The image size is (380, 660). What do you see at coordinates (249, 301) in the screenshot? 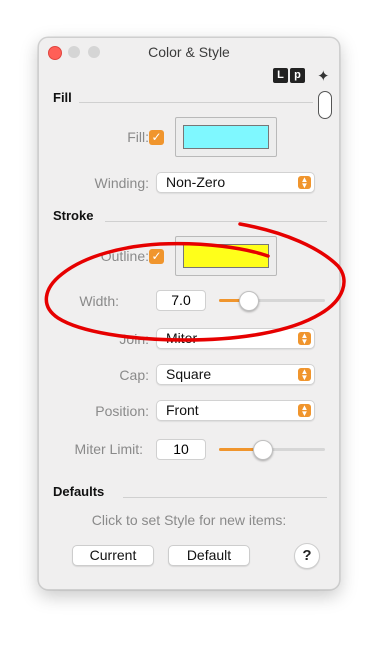
I see `width-slider-knob` at bounding box center [249, 301].